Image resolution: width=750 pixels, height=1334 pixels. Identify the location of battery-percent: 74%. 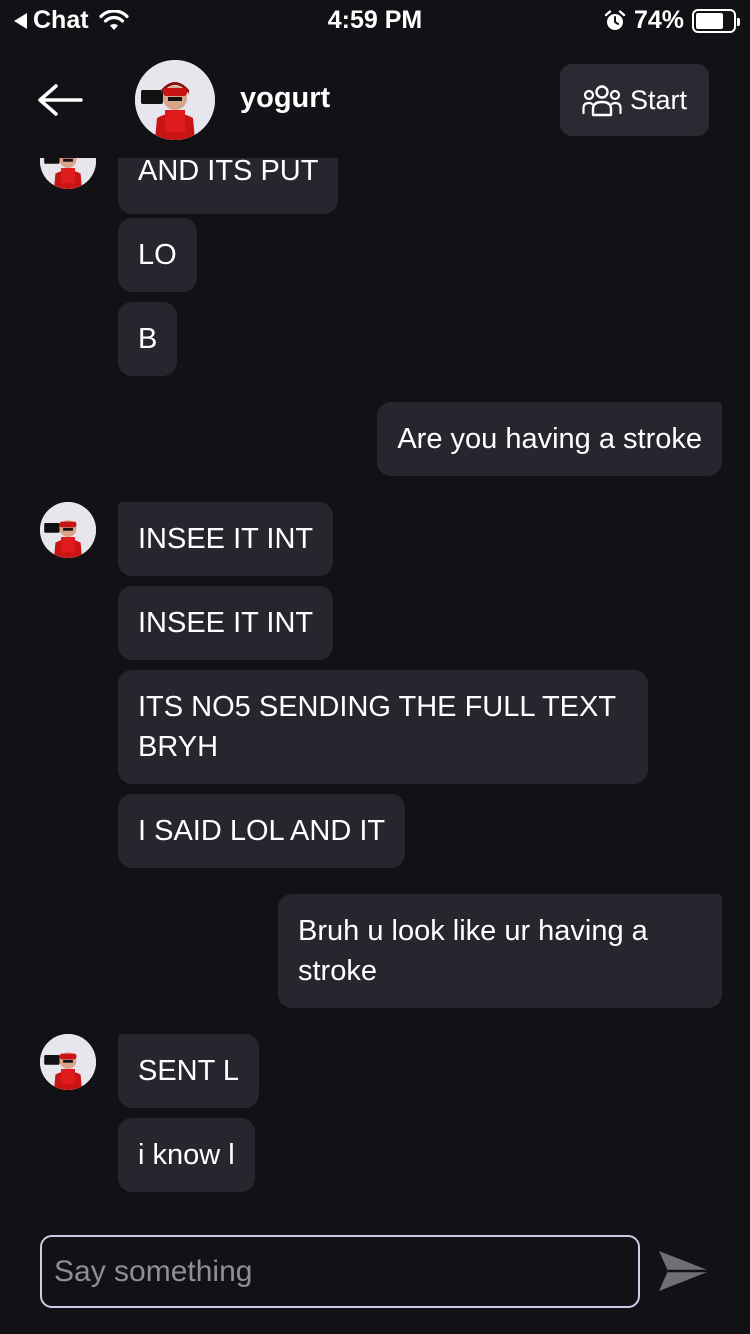
(658, 20).